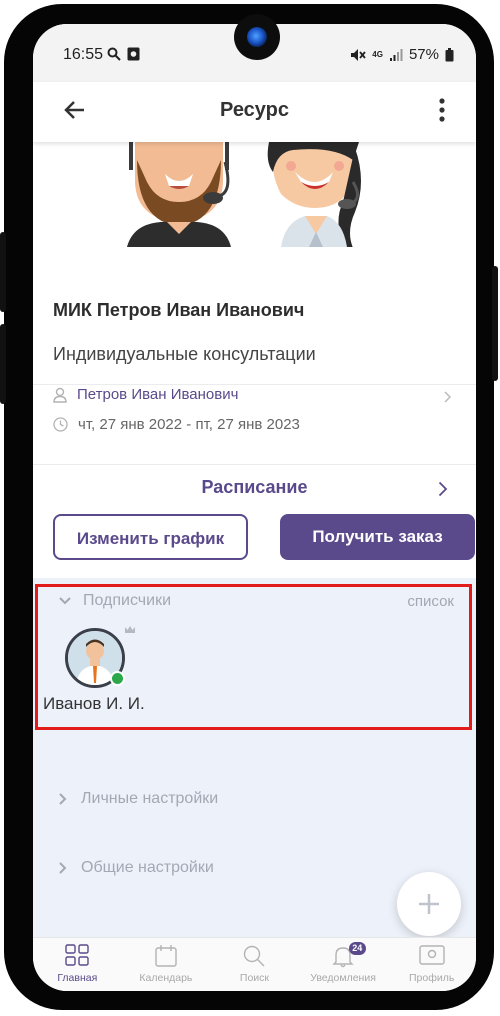  I want to click on search-icon, so click(254, 956).